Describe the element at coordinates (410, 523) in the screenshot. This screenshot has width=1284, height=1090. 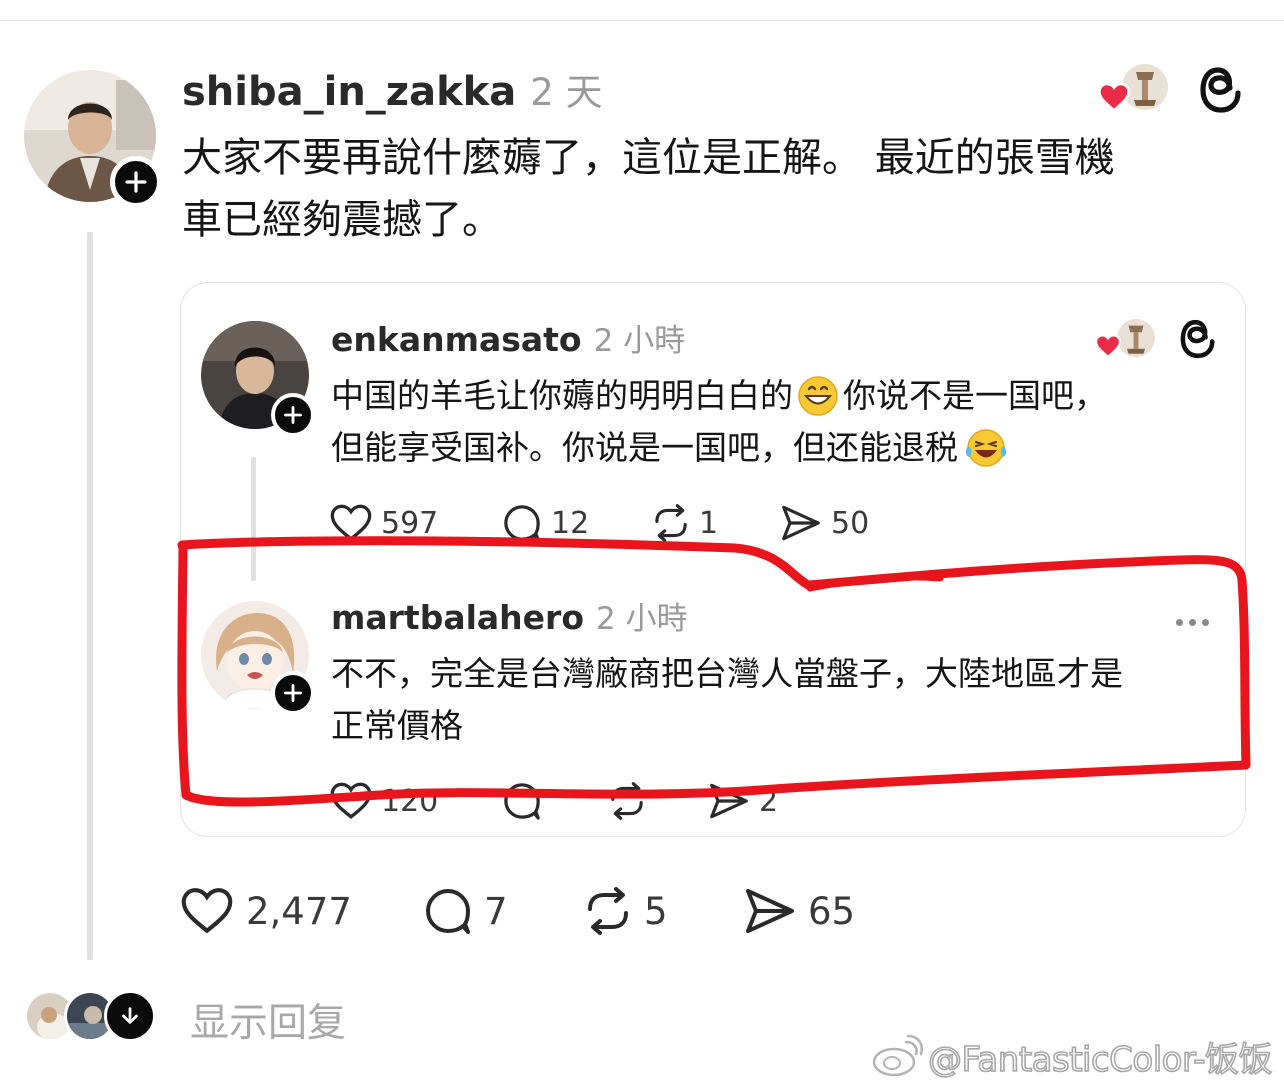
I see `enkanmasato-like-count: 597` at that location.